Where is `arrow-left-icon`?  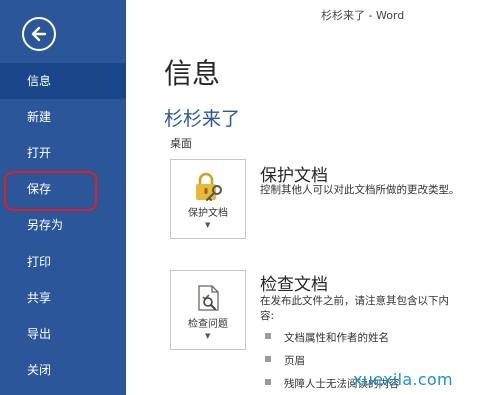 arrow-left-icon is located at coordinates (39, 34).